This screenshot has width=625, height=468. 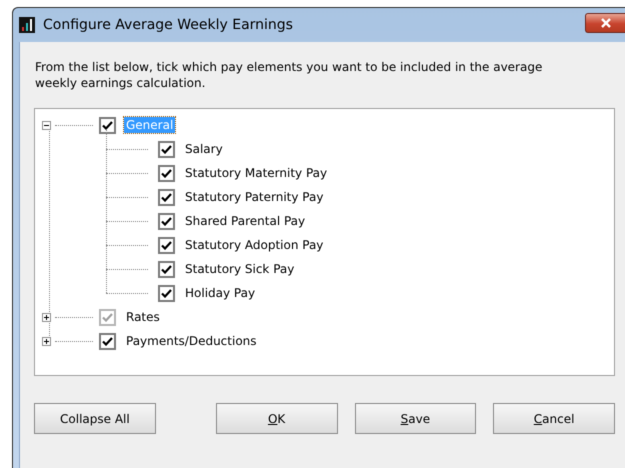 What do you see at coordinates (245, 221) in the screenshot?
I see `tree-item: Shared Parental Pay` at bounding box center [245, 221].